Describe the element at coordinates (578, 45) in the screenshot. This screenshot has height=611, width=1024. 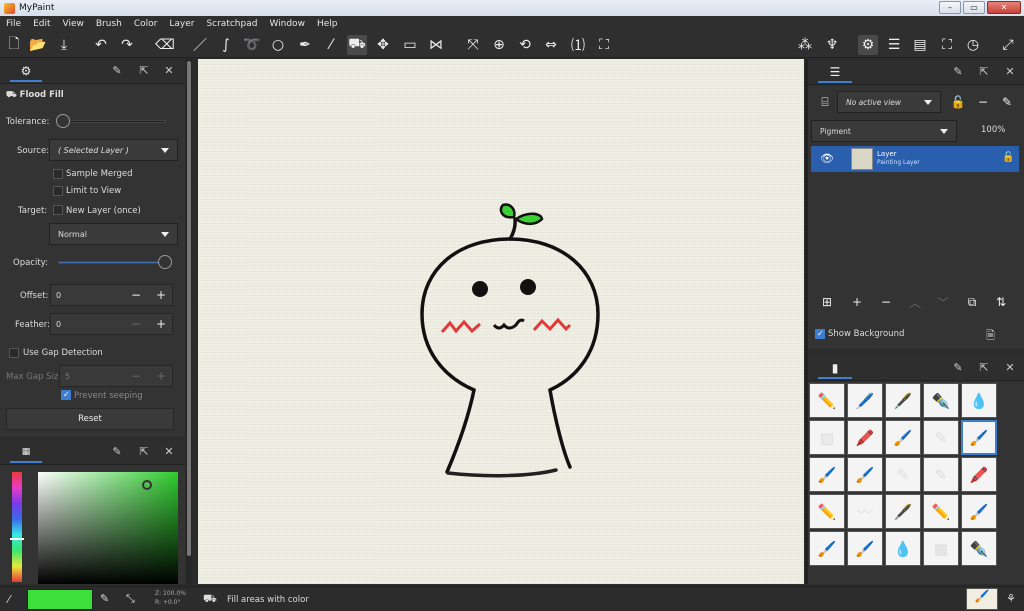
I see `zoom-reset-icon: ⑴` at that location.